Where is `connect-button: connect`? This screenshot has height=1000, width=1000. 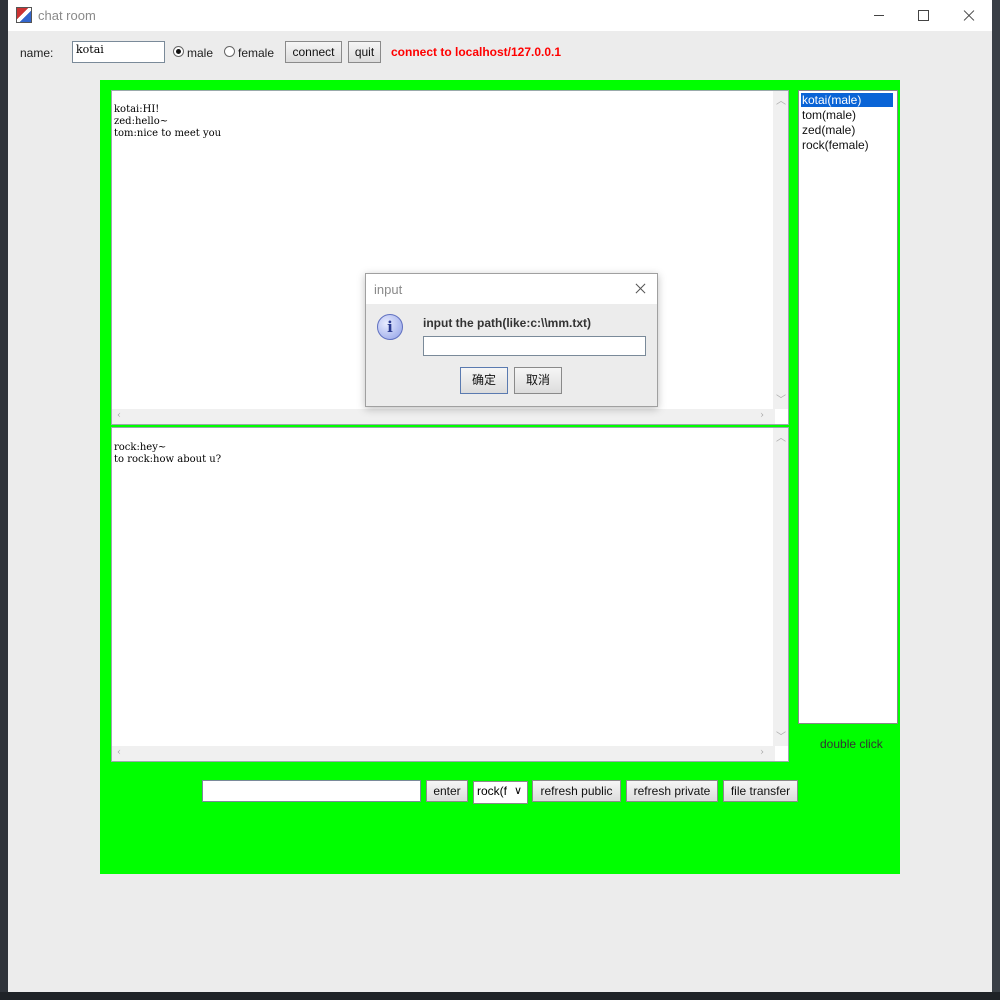
connect-button: connect is located at coordinates (313, 52).